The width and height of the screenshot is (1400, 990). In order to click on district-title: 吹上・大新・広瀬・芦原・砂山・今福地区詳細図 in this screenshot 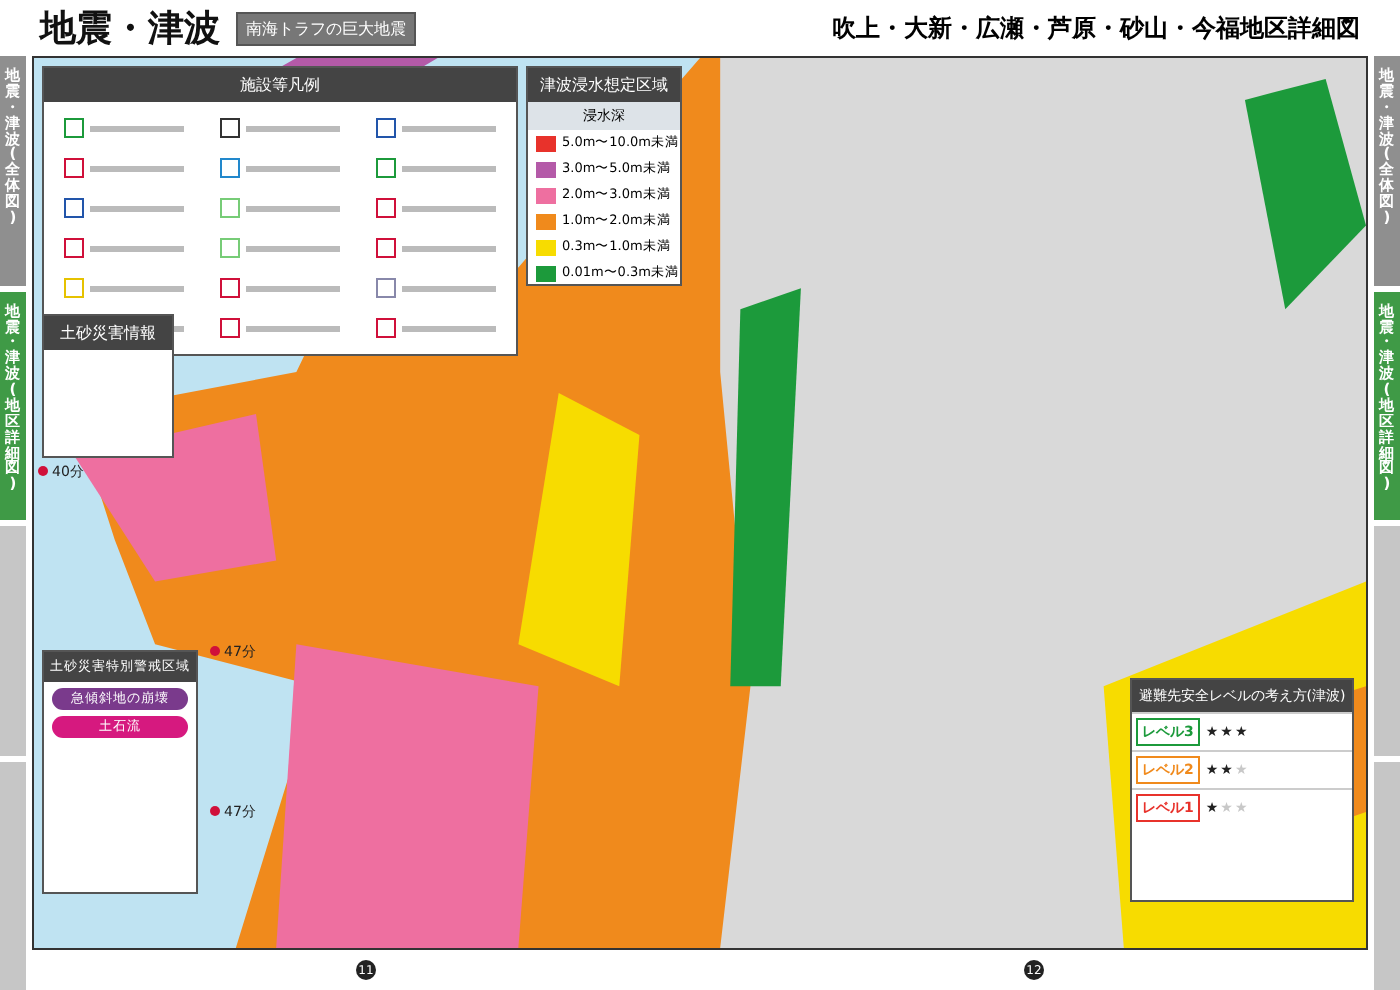, I will do `click(1096, 28)`.